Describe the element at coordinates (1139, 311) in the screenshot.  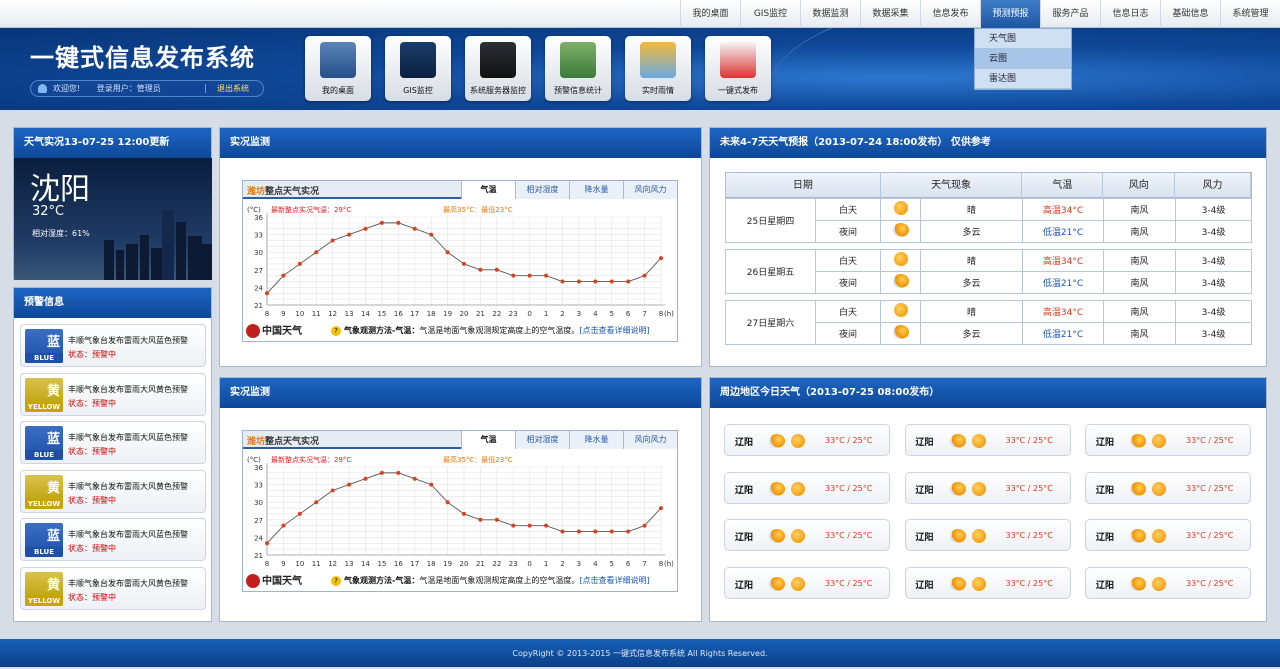
I see `forecast-wind-dir: 南风` at that location.